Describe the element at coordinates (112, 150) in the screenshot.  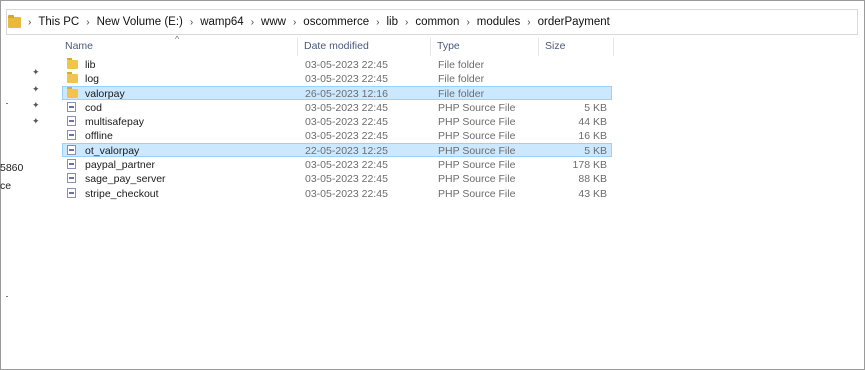
I see `file-name: ot_valorpay` at that location.